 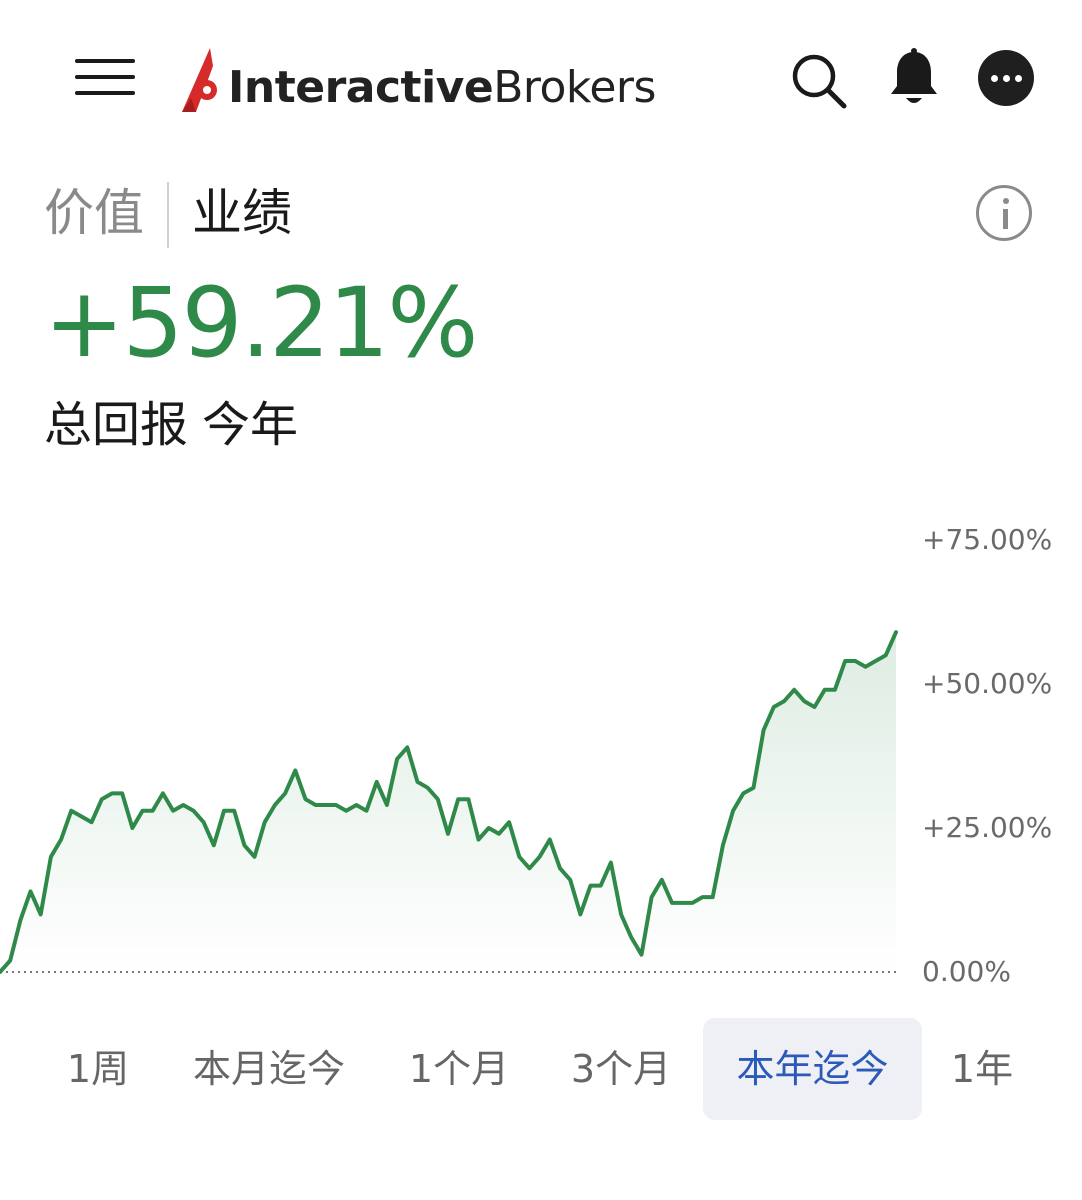 What do you see at coordinates (242, 213) in the screenshot?
I see `tab-performance: 业绩` at bounding box center [242, 213].